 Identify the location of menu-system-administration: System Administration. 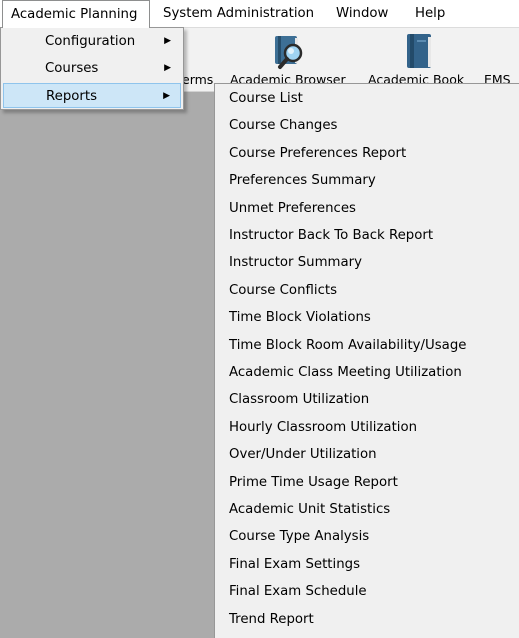
(238, 13).